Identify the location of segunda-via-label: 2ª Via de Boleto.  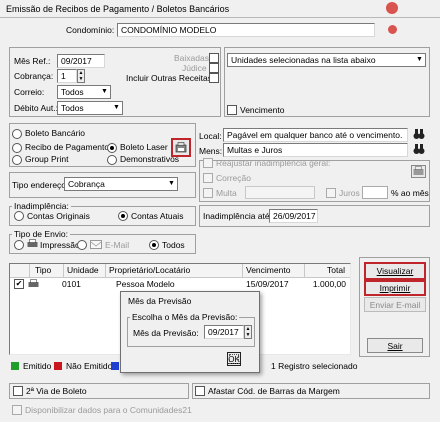
(56, 391).